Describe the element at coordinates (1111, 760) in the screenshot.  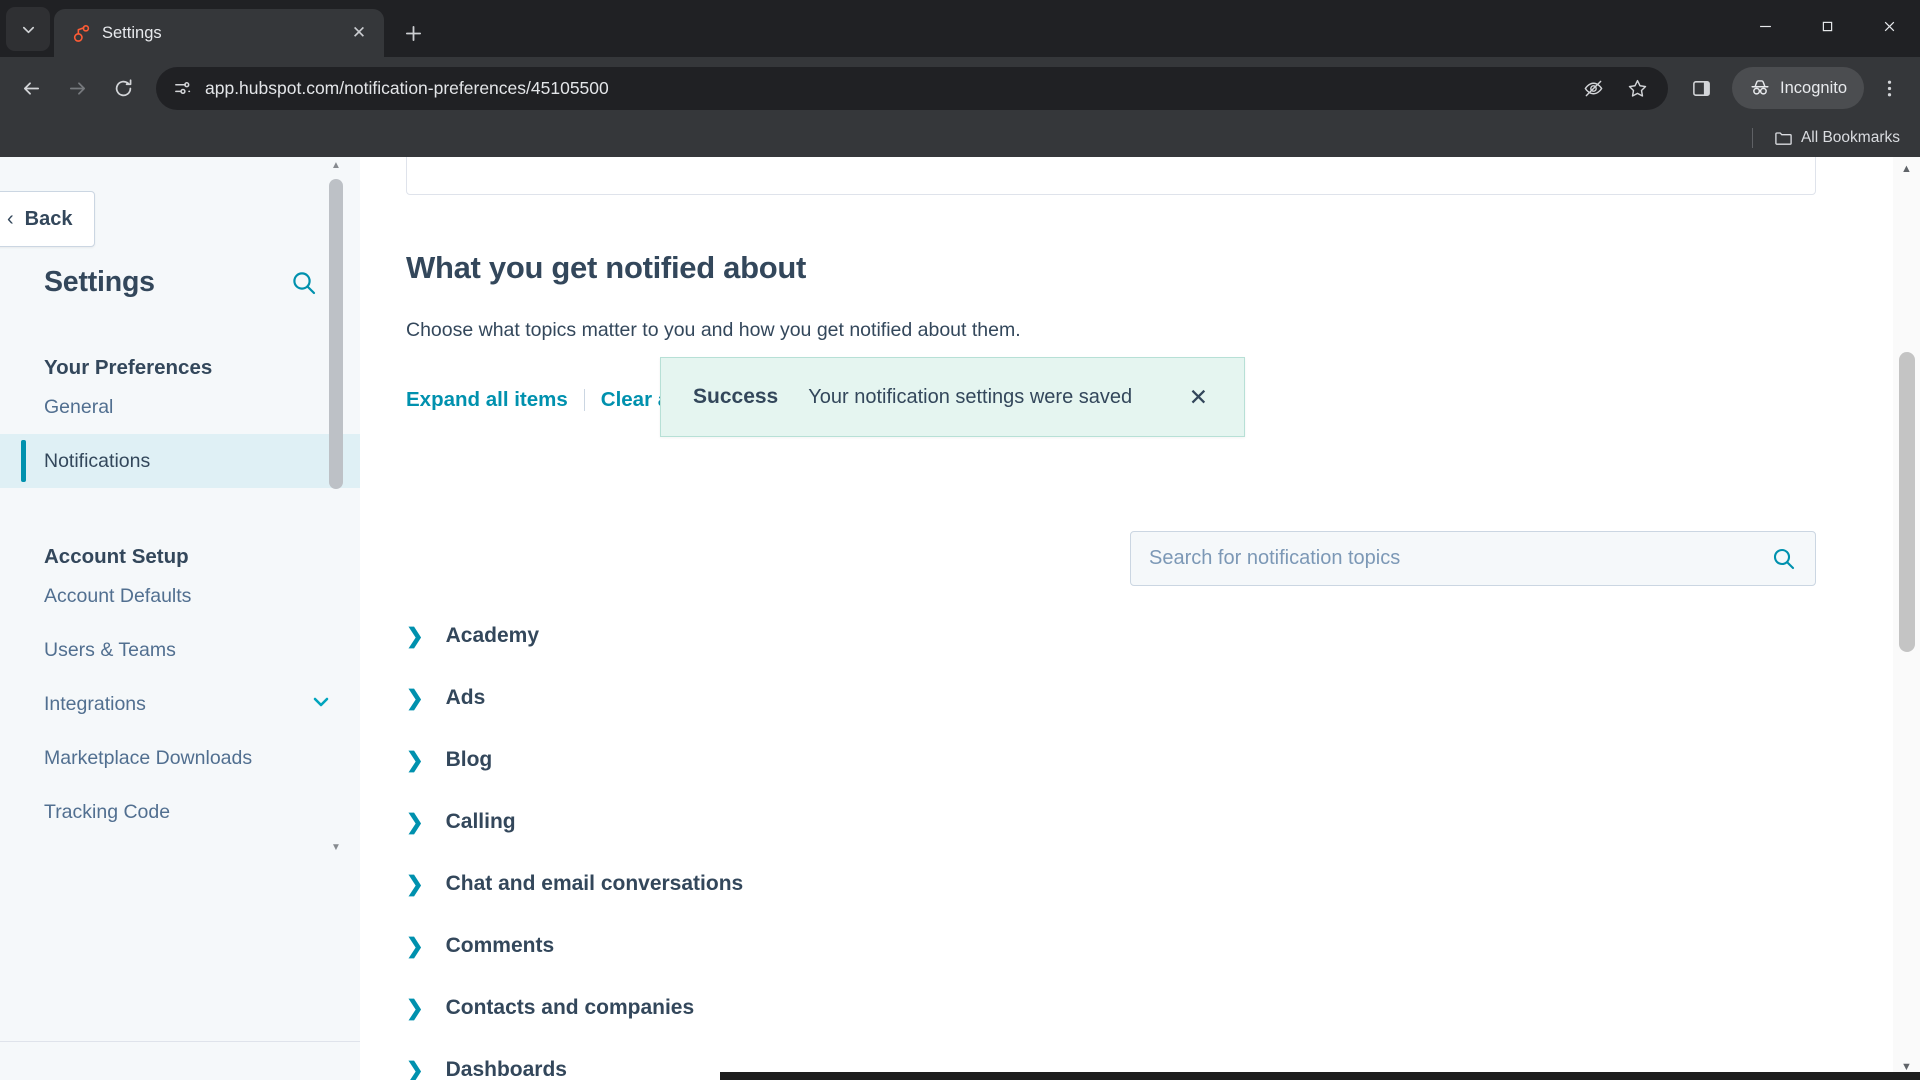
I see `topic-row-blog: ❯ Blog` at that location.